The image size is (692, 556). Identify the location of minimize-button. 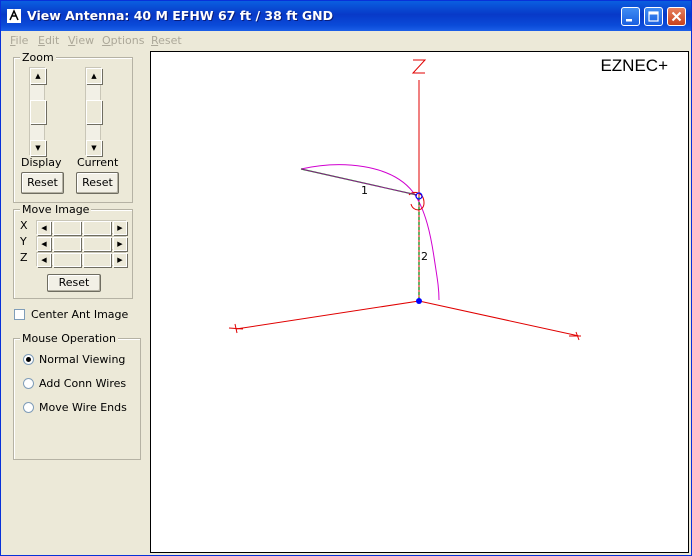
(630, 16).